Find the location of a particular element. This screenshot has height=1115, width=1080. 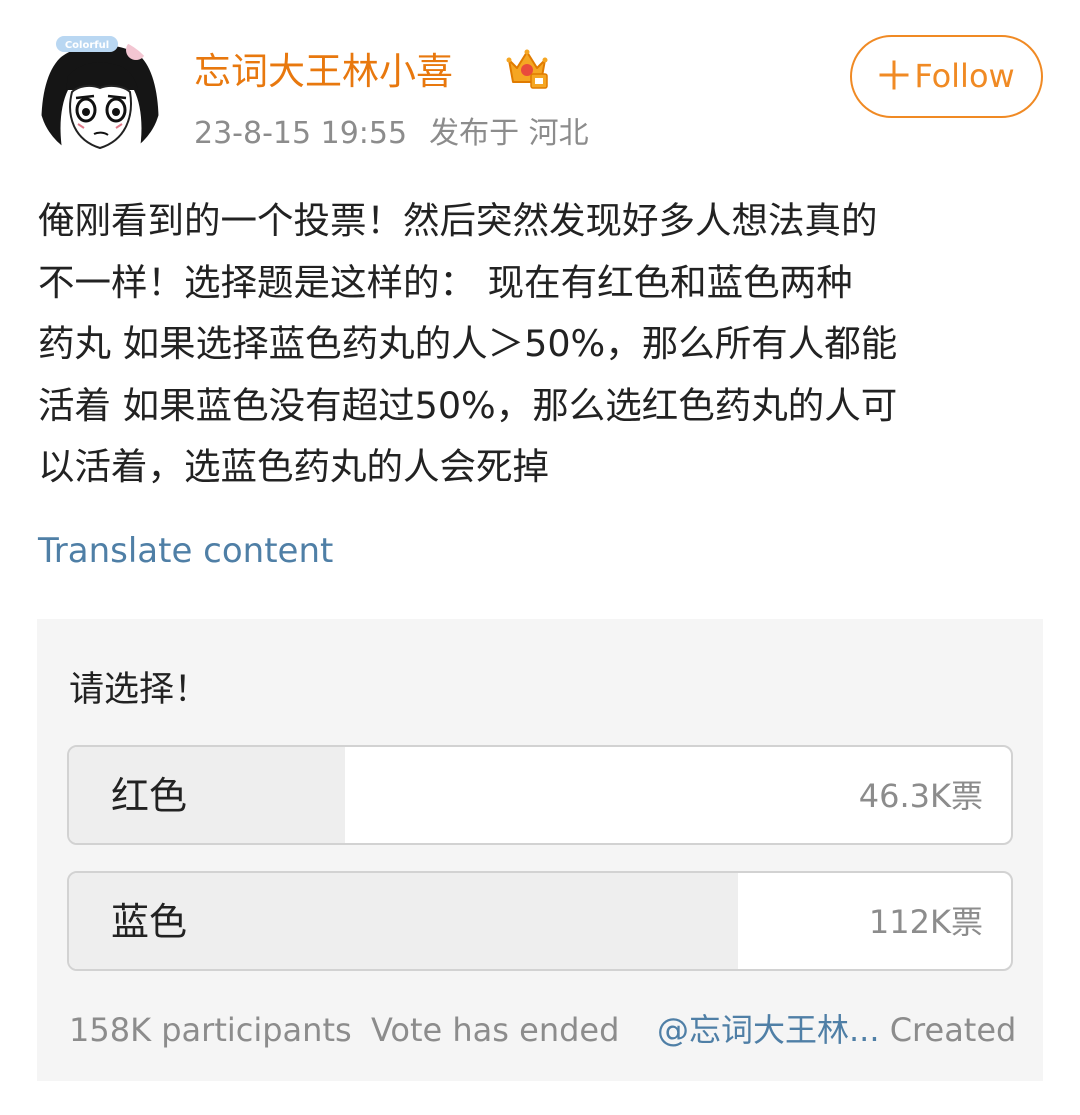

post-meta: 23-8-15 19:55 发布于 河北 is located at coordinates (391, 134).